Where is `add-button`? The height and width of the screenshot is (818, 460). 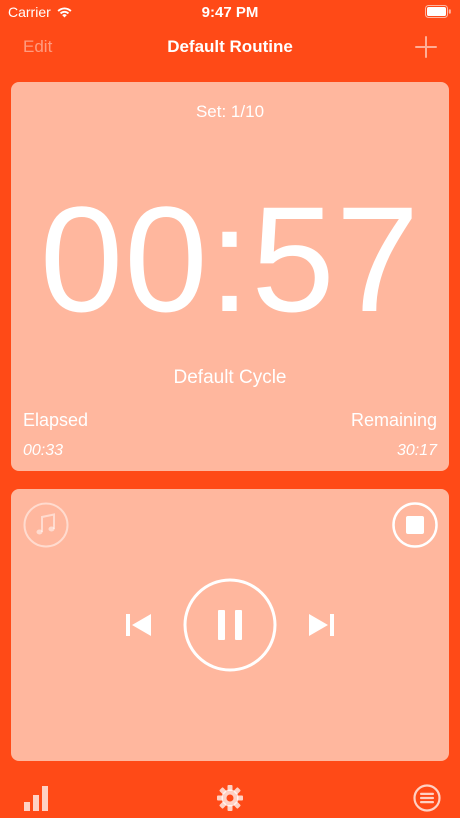 add-button is located at coordinates (426, 47).